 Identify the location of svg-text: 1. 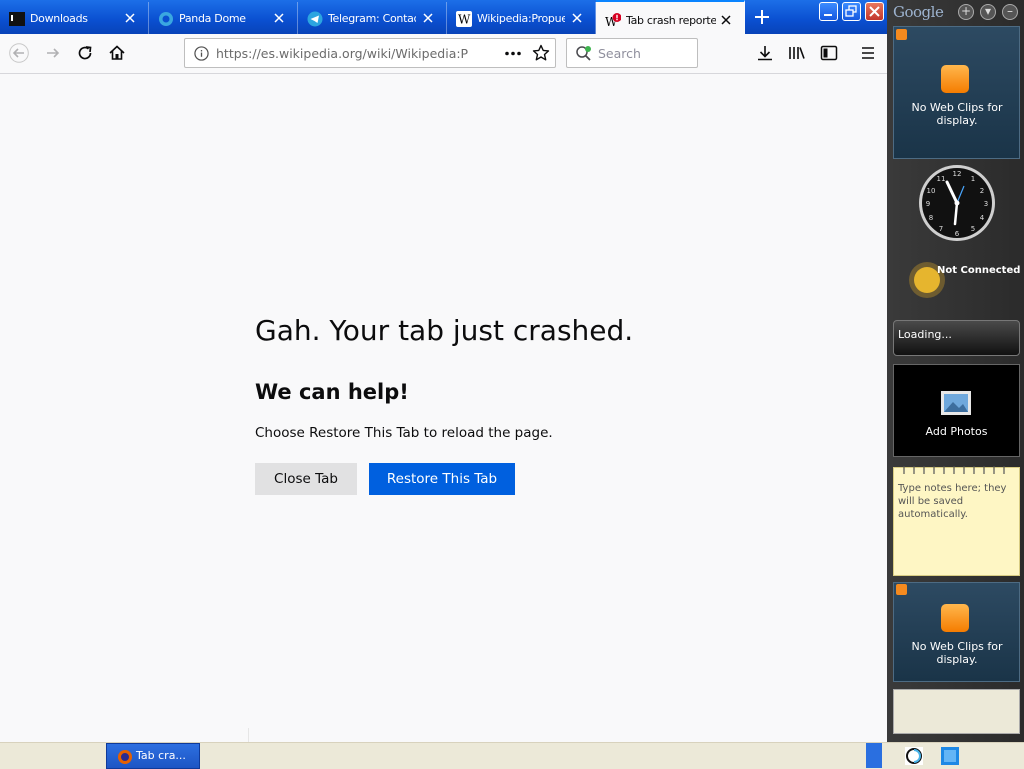
(973, 179).